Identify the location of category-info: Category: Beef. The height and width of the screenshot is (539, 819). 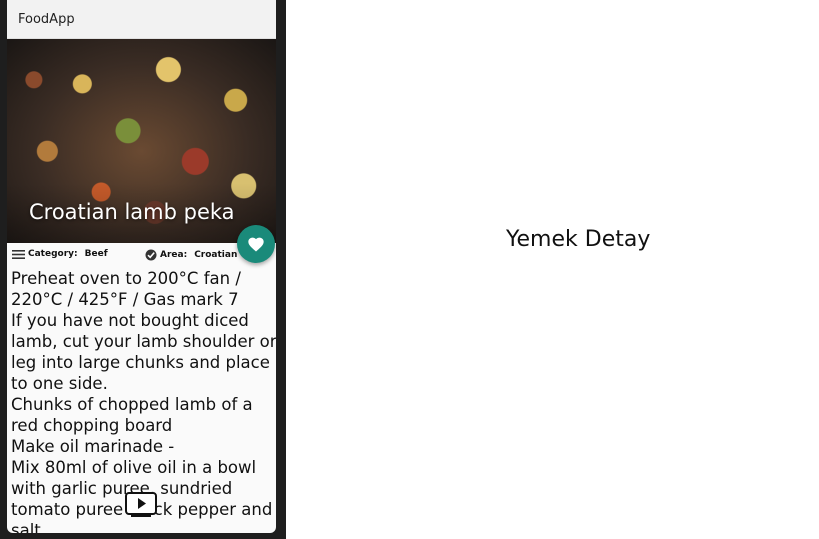
(60, 254).